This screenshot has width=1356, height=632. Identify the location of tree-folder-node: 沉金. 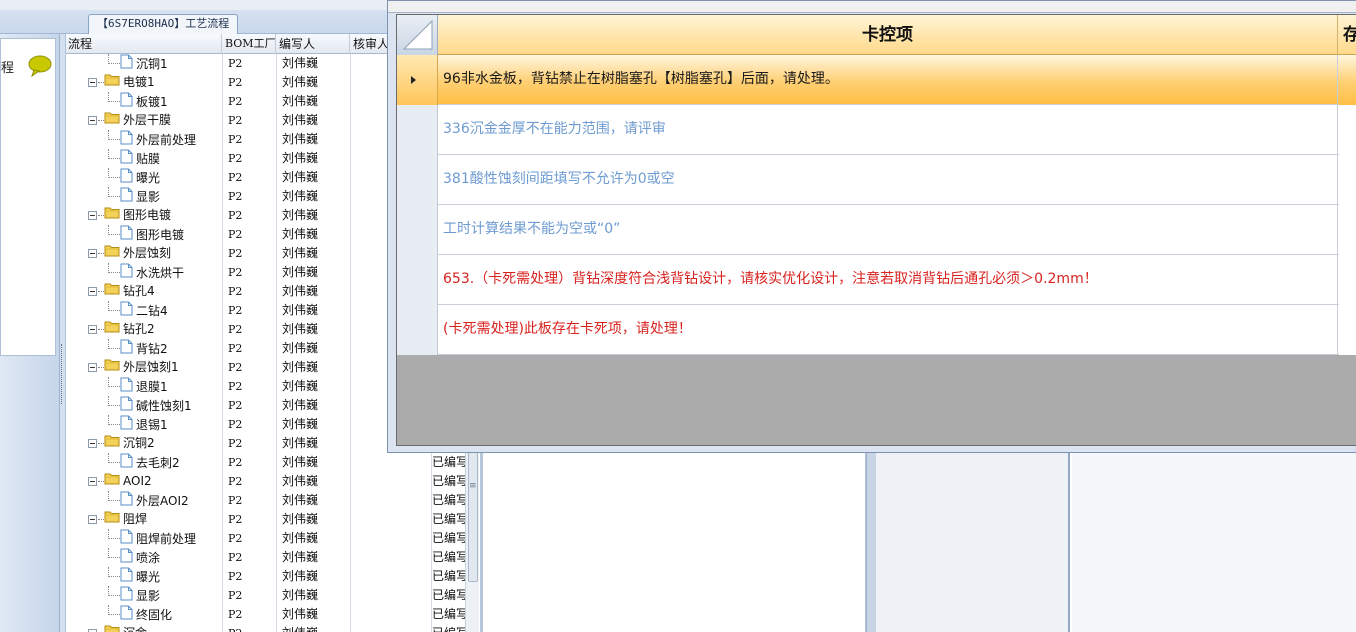
(125, 628).